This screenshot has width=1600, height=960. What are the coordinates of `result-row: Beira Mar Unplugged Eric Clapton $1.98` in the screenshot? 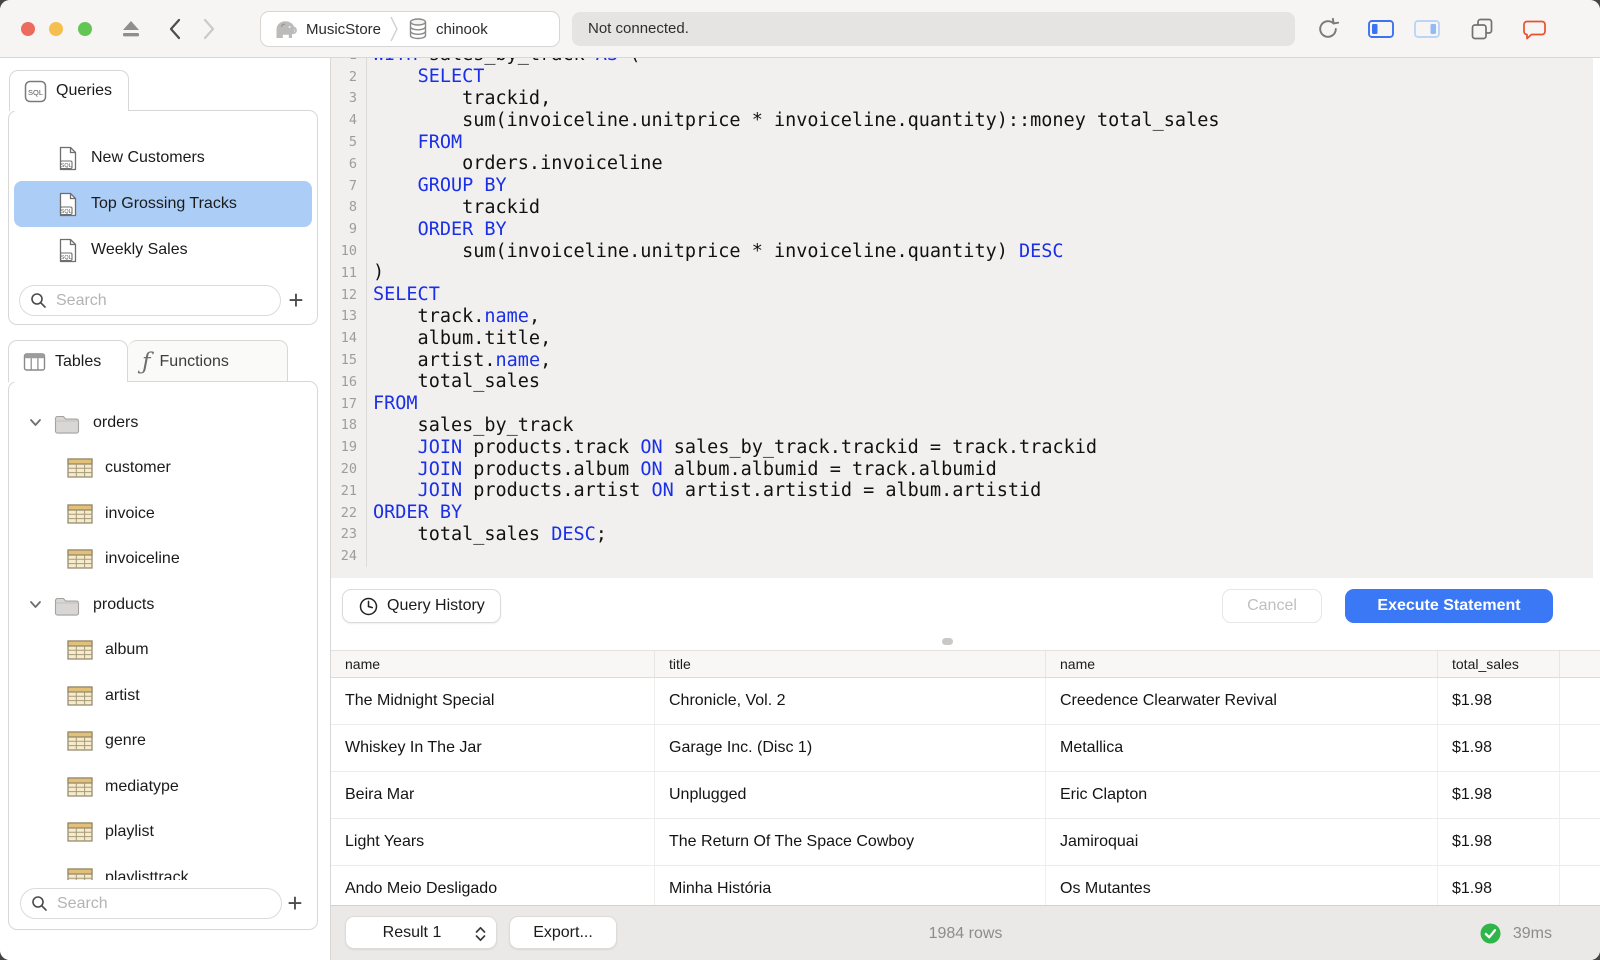 It's located at (965, 795).